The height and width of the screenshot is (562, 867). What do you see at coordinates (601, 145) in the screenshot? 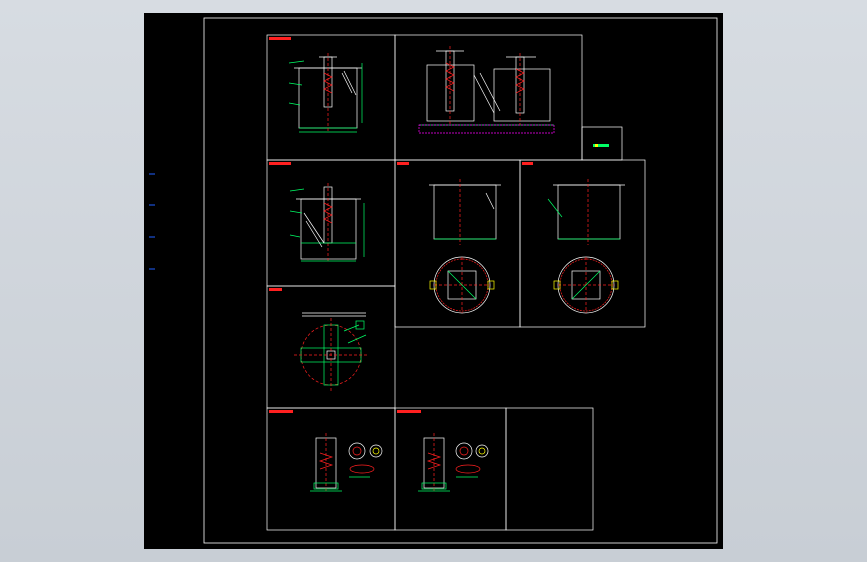
I see `title-block-mark` at bounding box center [601, 145].